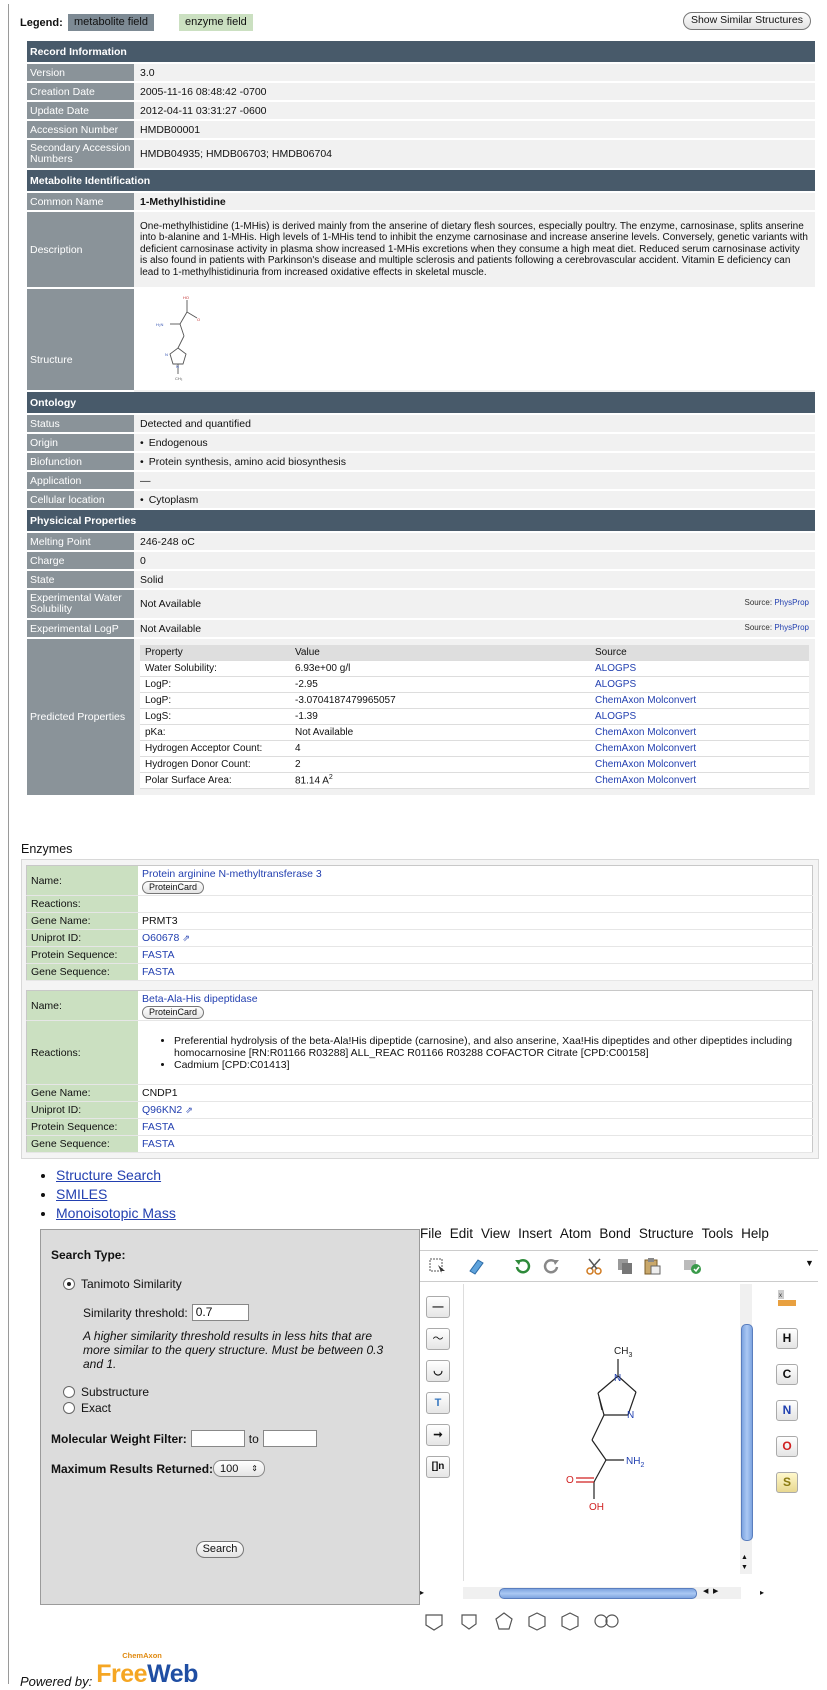 The width and height of the screenshot is (827, 1690). Describe the element at coordinates (47, 849) in the screenshot. I see `enzymes-heading: Enzymes` at that location.